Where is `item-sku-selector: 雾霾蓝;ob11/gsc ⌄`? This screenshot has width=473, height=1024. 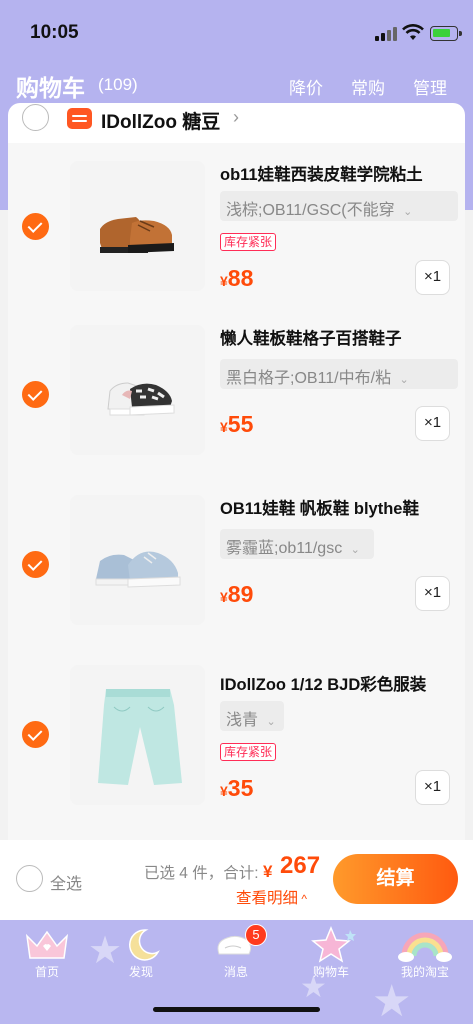 item-sku-selector: 雾霾蓝;ob11/gsc ⌄ is located at coordinates (297, 544).